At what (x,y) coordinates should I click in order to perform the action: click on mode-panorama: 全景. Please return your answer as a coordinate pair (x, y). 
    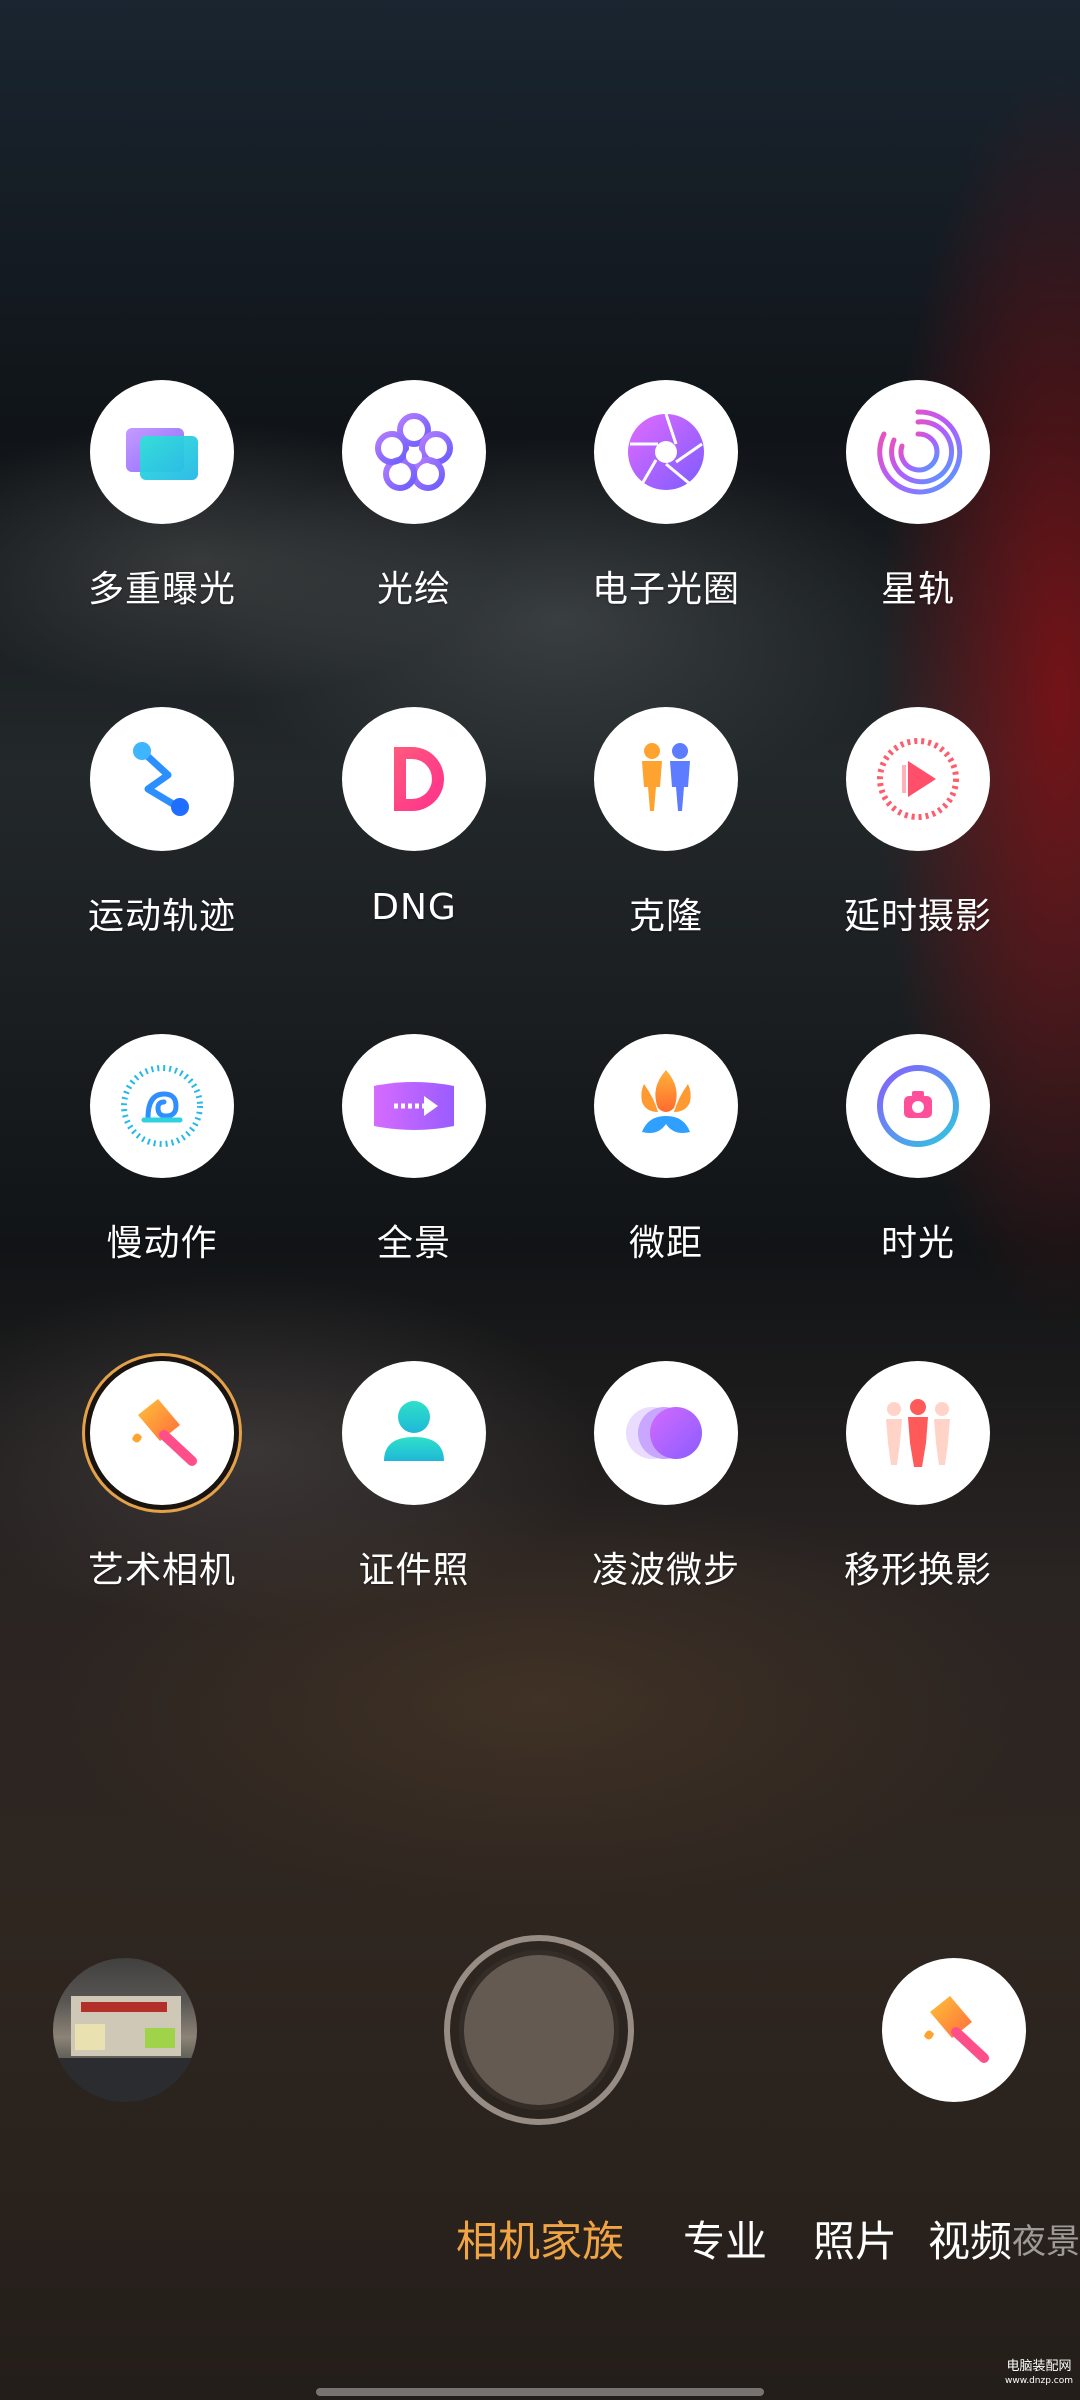
    Looking at the image, I should click on (414, 1197).